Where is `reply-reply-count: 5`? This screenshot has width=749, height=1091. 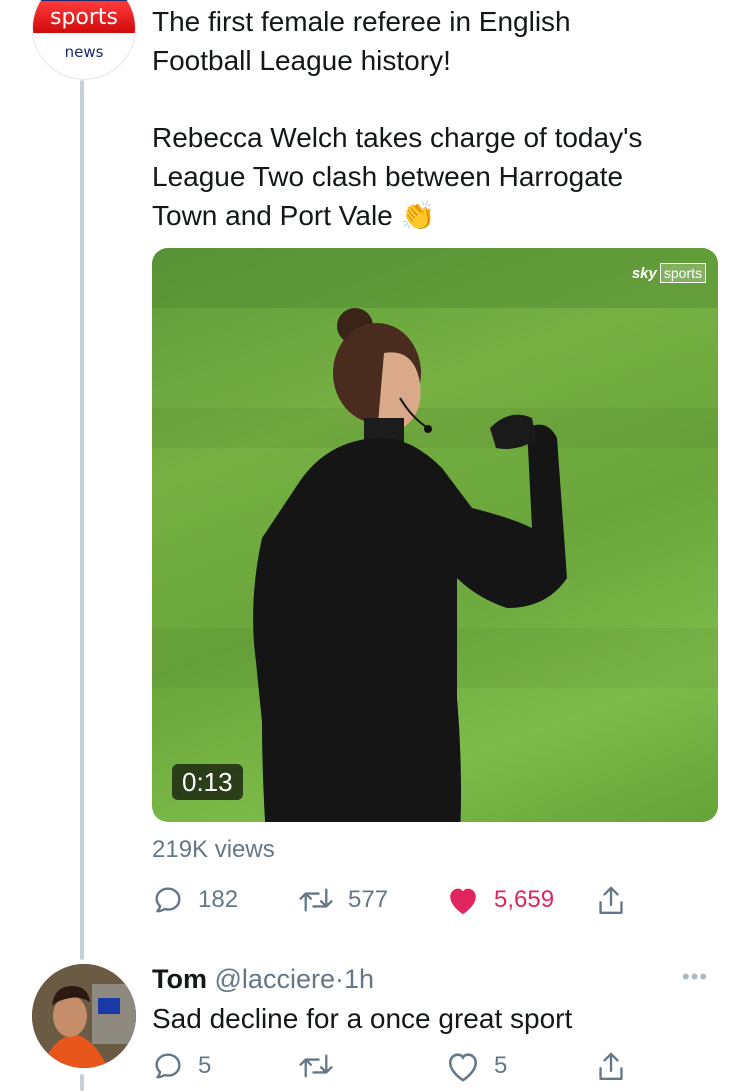
reply-reply-count: 5 is located at coordinates (205, 1065).